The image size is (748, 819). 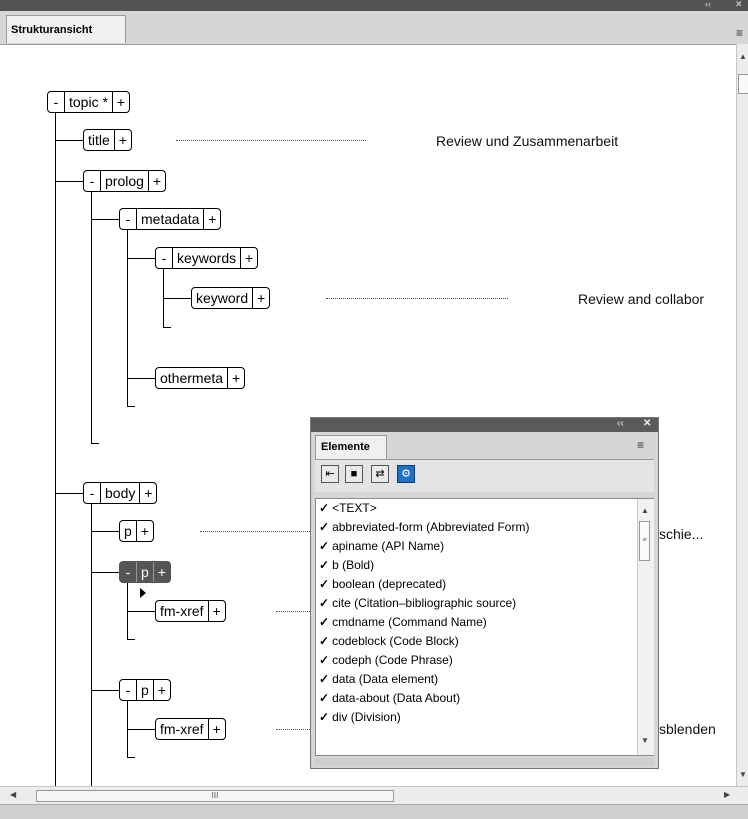 What do you see at coordinates (231, 298) in the screenshot?
I see `tree-node-keyword: keyword +` at bounding box center [231, 298].